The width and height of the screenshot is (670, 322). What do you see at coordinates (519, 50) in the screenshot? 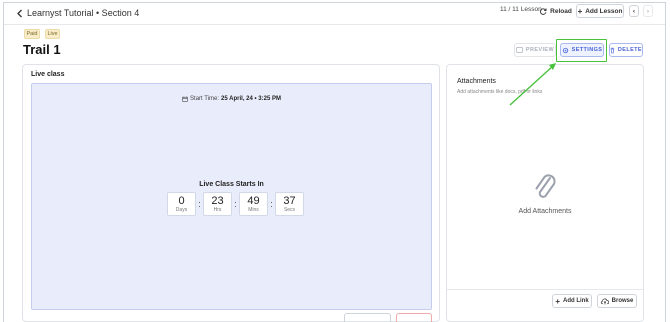
I see `preview-icon` at bounding box center [519, 50].